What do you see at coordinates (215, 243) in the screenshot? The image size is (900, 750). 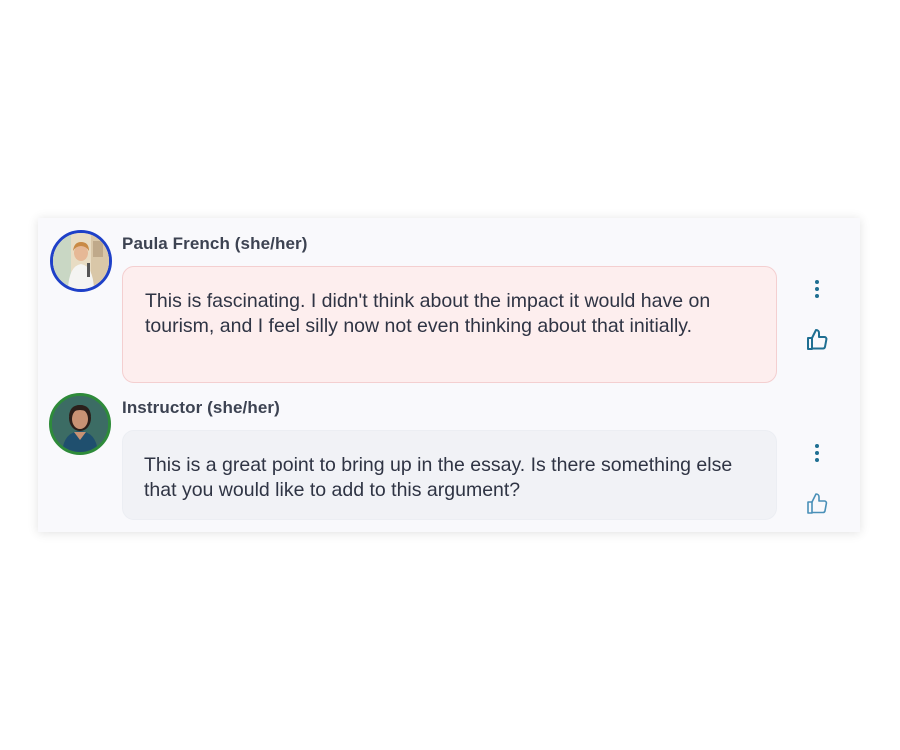 I see `comment-author: Paula French (she/her)` at bounding box center [215, 243].